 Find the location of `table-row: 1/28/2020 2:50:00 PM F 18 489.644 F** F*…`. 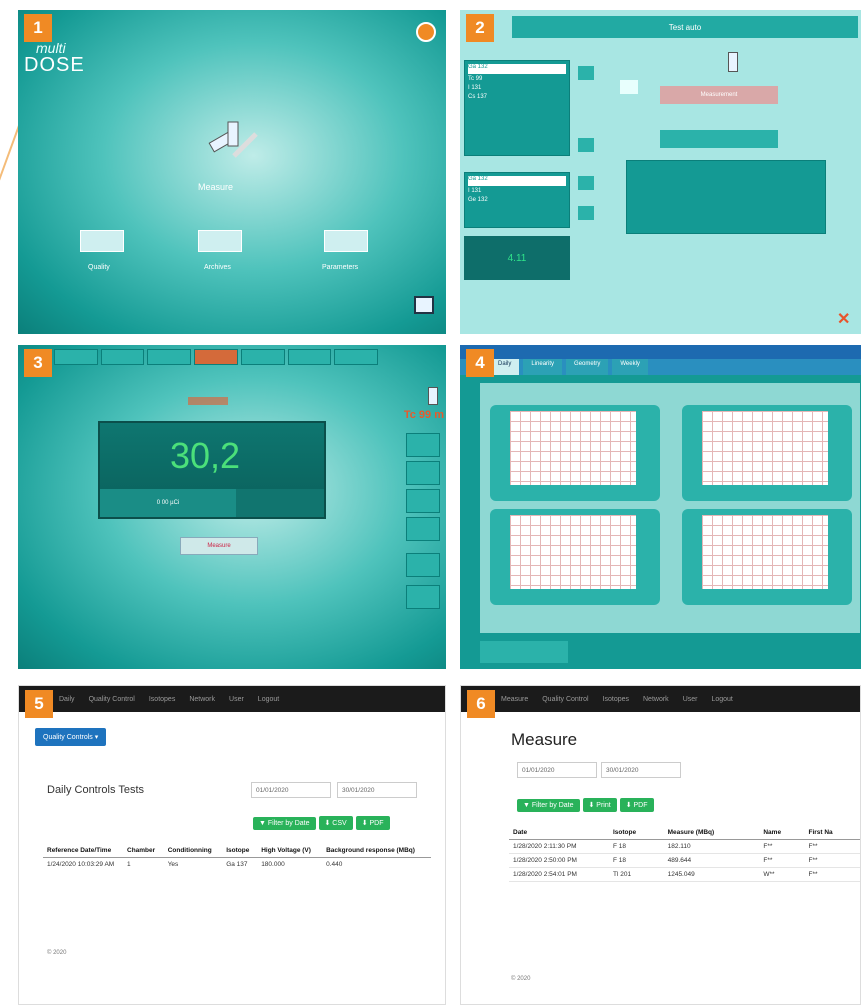

table-row: 1/28/2020 2:50:00 PM F 18 489.644 F** F*… is located at coordinates (684, 861).